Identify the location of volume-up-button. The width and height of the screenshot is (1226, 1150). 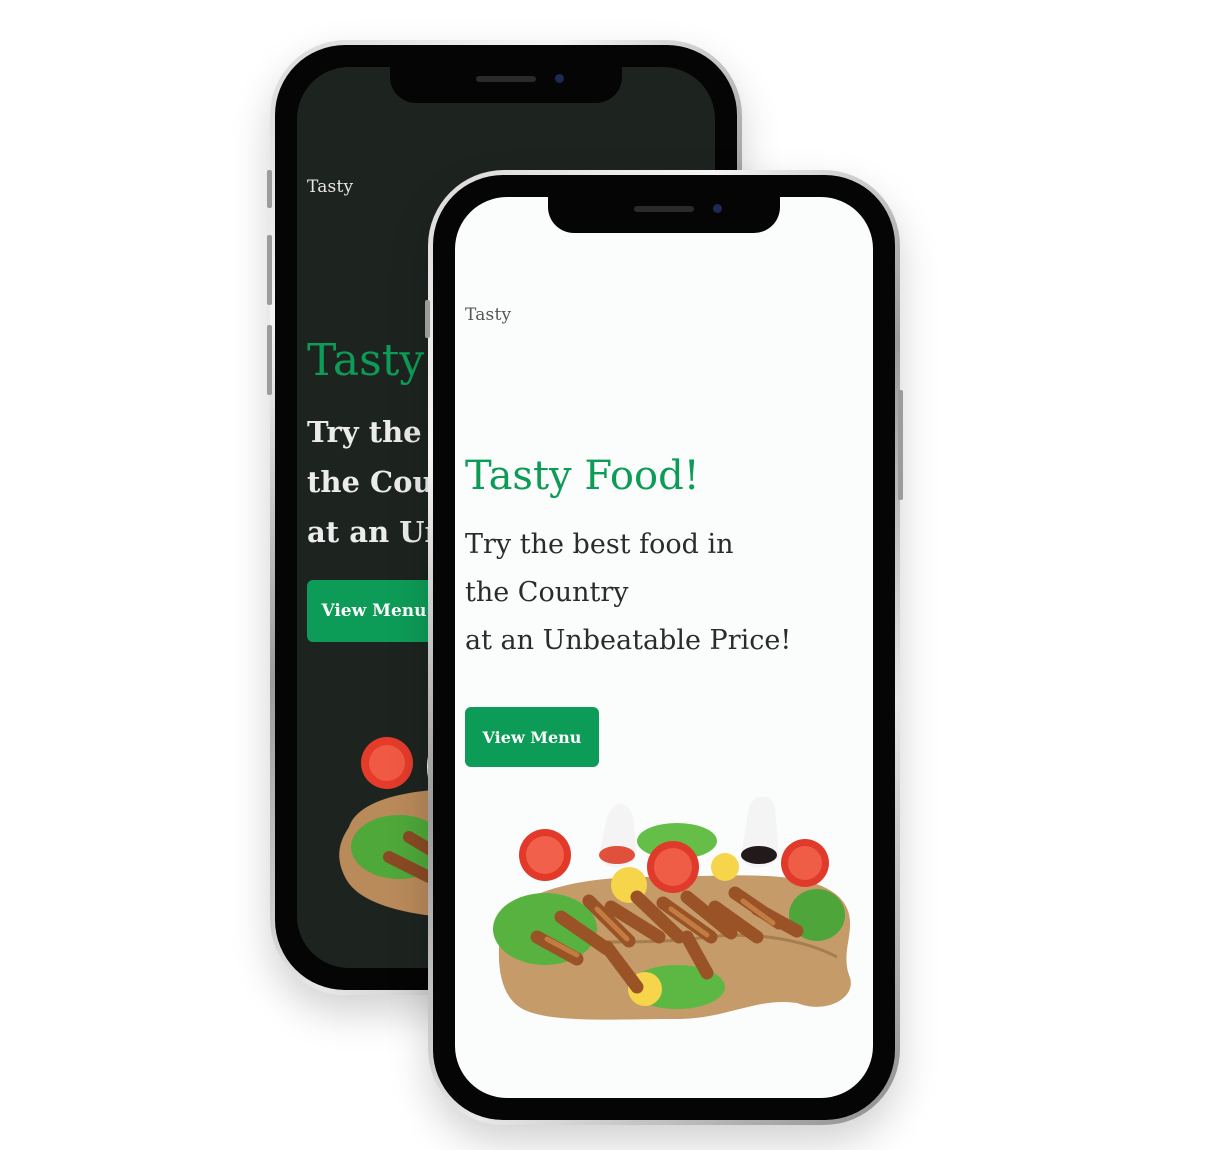
(269, 270).